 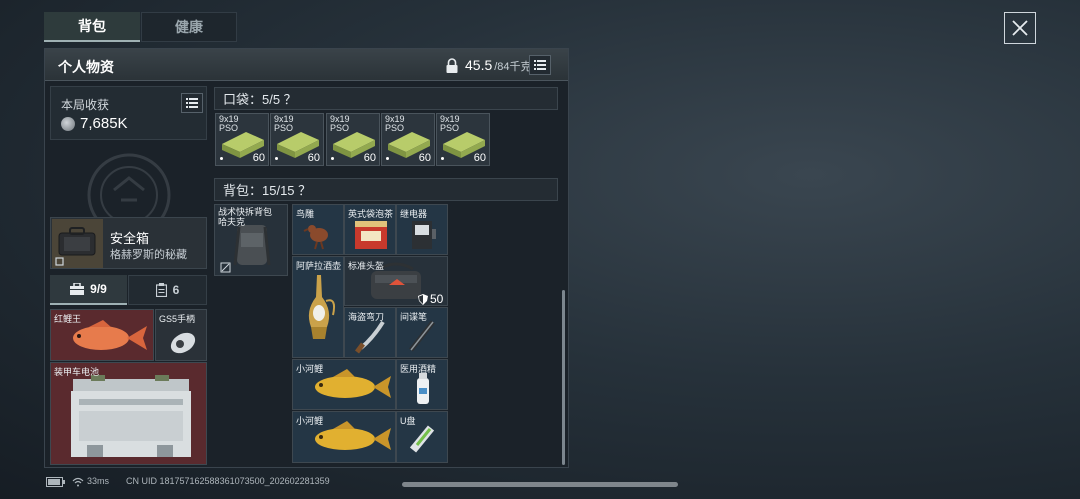 I want to click on lock-icon, so click(x=452, y=65).